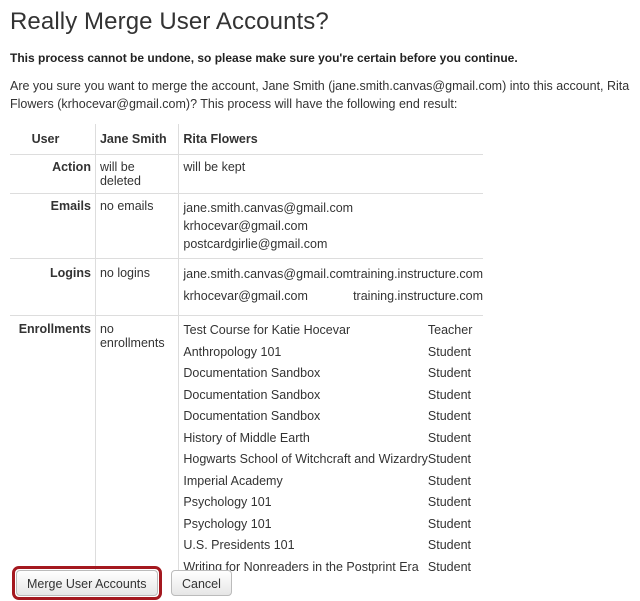  What do you see at coordinates (53, 139) in the screenshot?
I see `header-user: User` at bounding box center [53, 139].